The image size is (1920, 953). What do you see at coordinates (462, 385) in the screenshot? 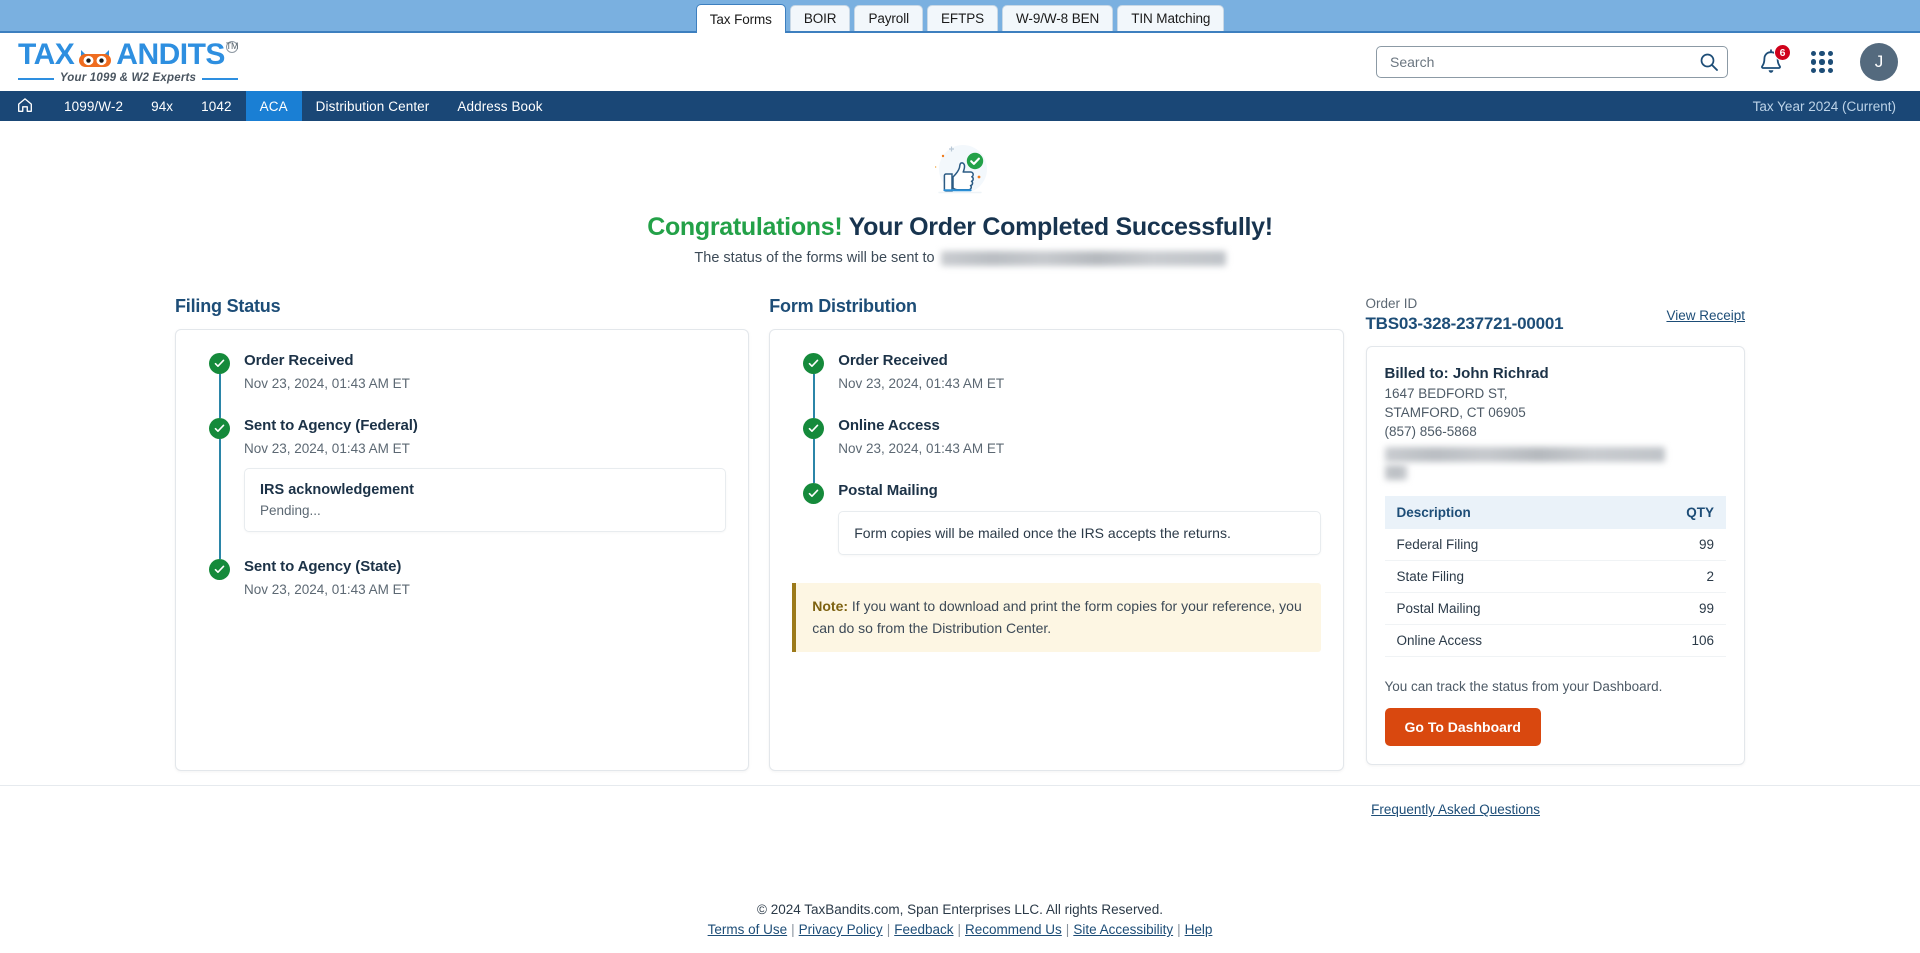
I see `timeline-step: Order Received Nov 23, 2024, 01:43 AM ET` at bounding box center [462, 385].